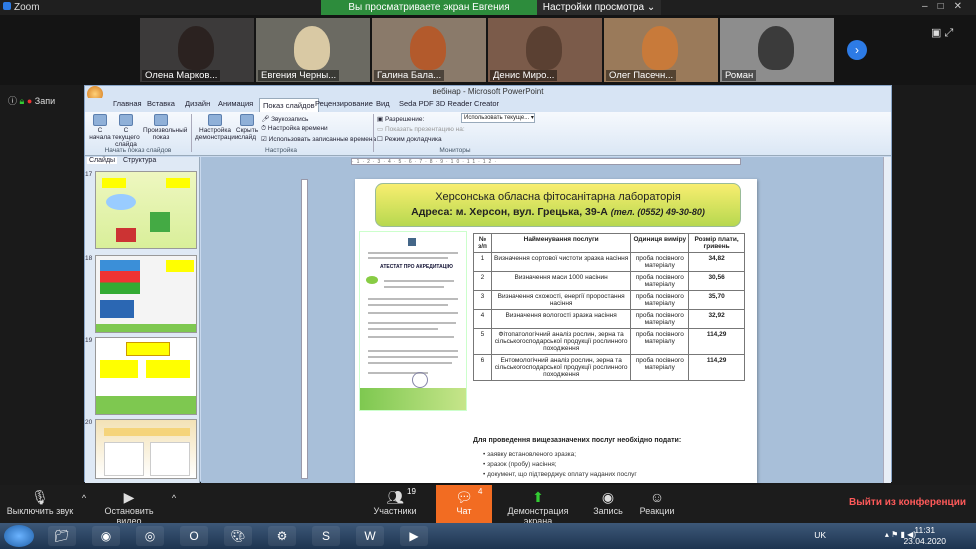 The image size is (976, 549). Describe the element at coordinates (12, 101) in the screenshot. I see `info-icon: ⓘ` at that location.